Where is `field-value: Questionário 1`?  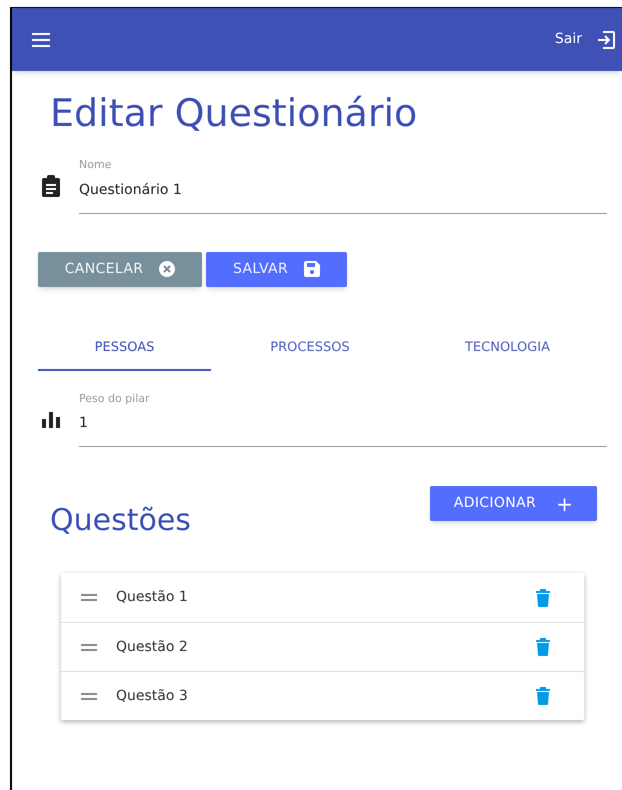
field-value: Questionário 1 is located at coordinates (131, 190).